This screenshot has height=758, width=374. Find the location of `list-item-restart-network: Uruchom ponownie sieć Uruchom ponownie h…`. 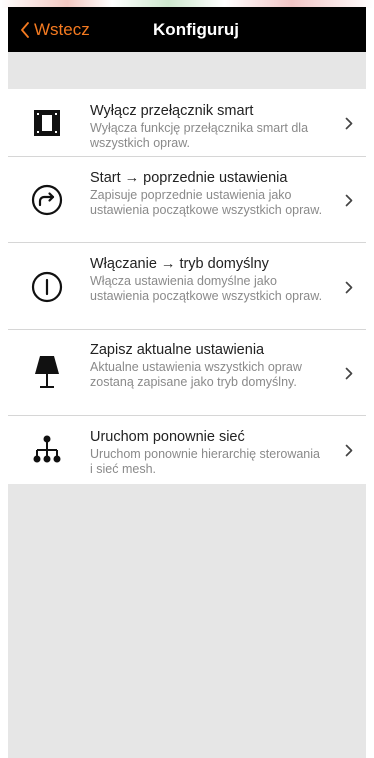

list-item-restart-network: Uruchom ponownie sieć Uruchom ponownie h… is located at coordinates (187, 450).